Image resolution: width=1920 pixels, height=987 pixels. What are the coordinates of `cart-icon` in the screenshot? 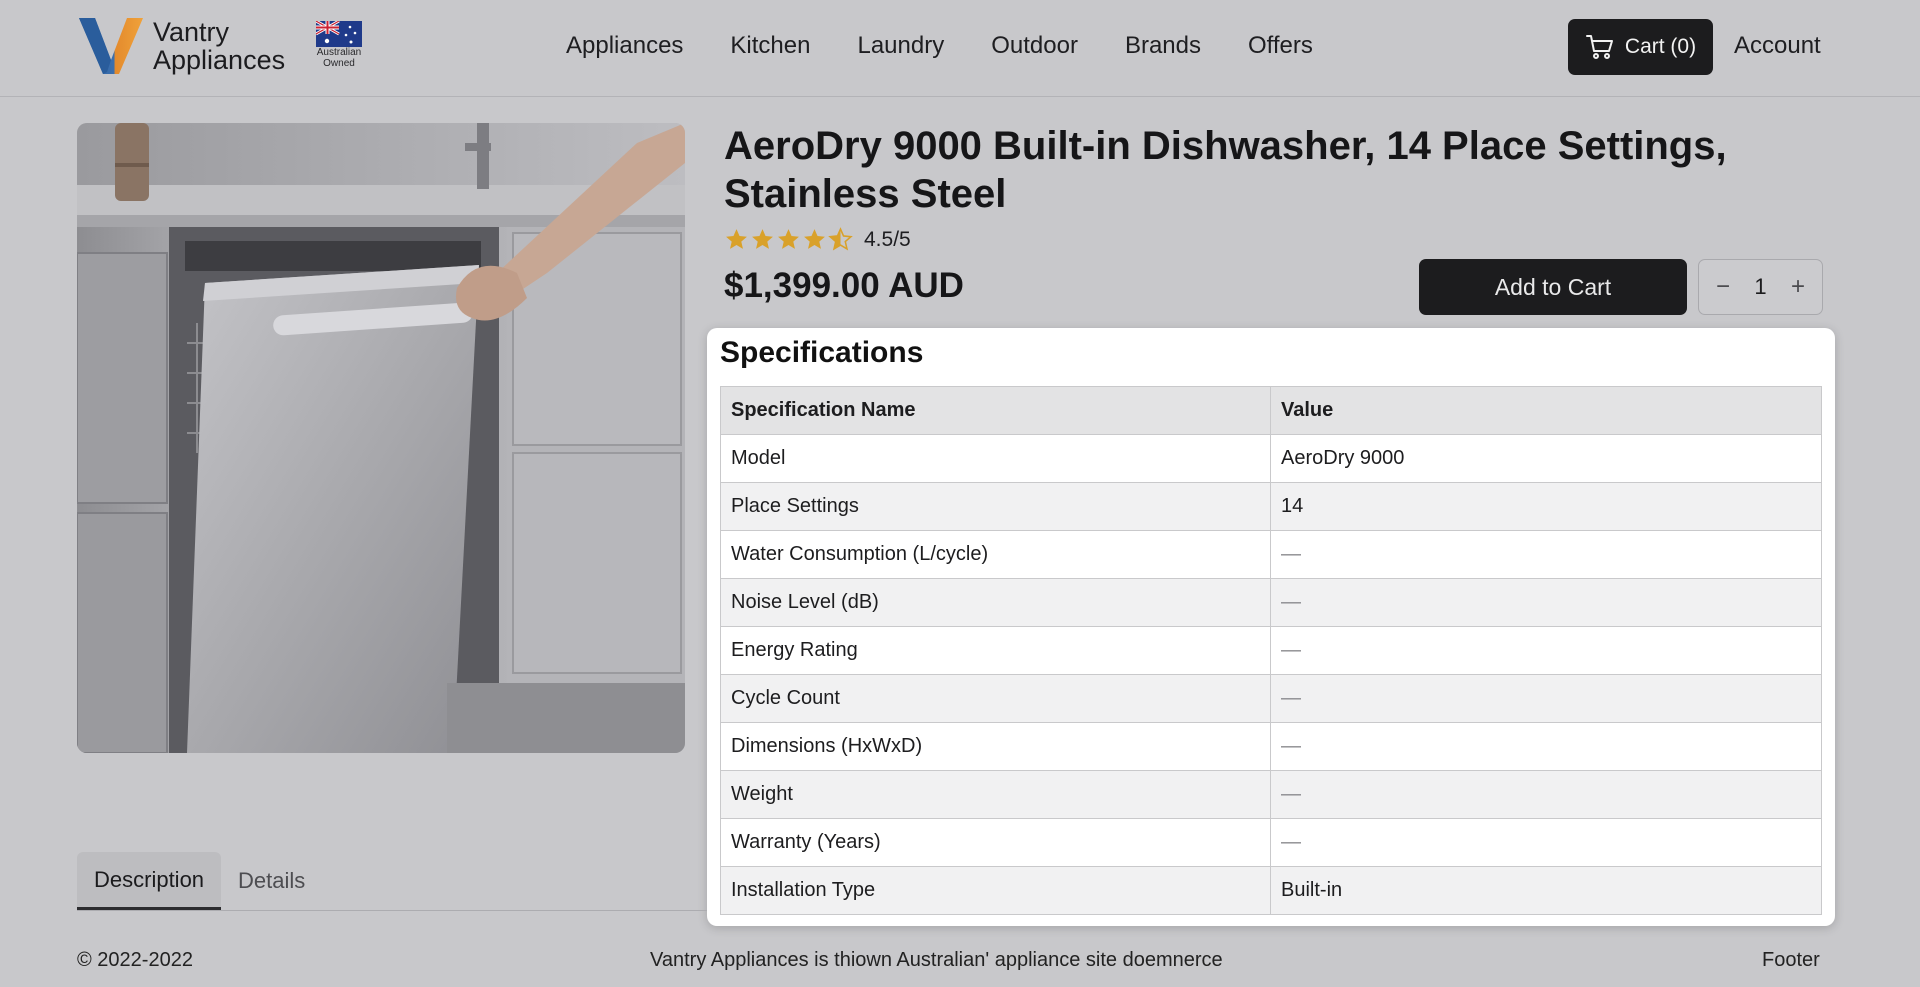 It's located at (1599, 47).